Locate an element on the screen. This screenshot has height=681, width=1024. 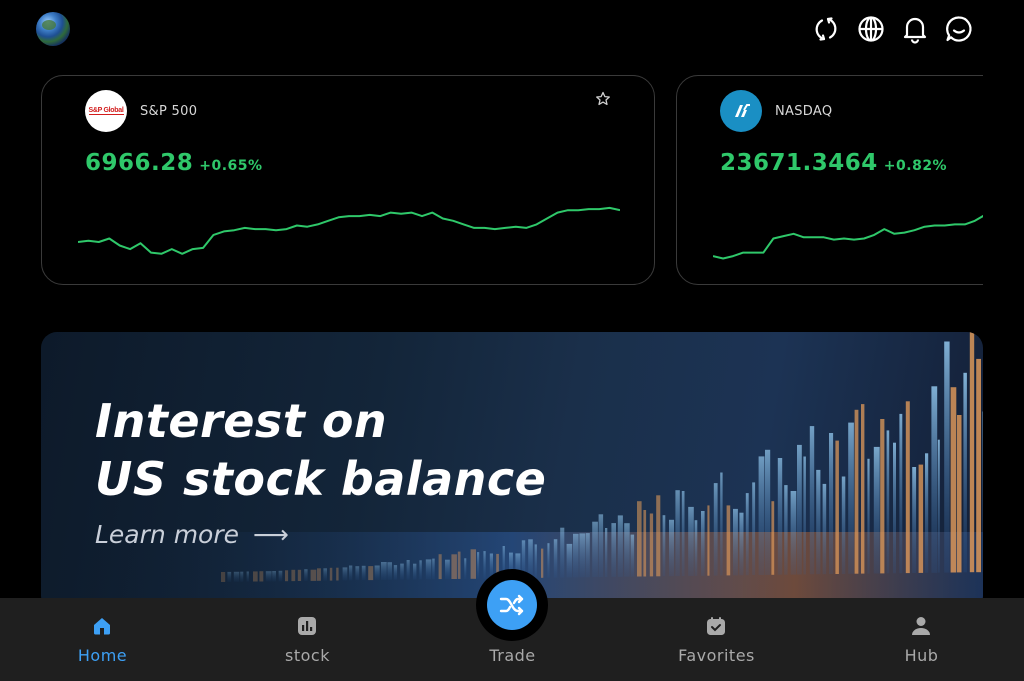
chat-icon is located at coordinates (959, 29).